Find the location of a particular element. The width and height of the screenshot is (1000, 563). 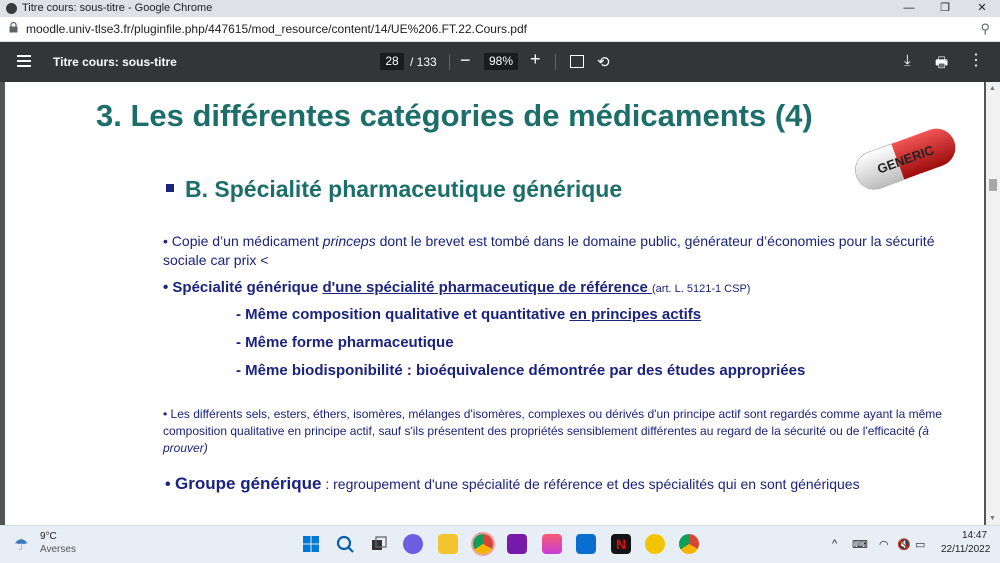

slide-subtitle: B. Spécialité pharmaceutique générique is located at coordinates (404, 189).